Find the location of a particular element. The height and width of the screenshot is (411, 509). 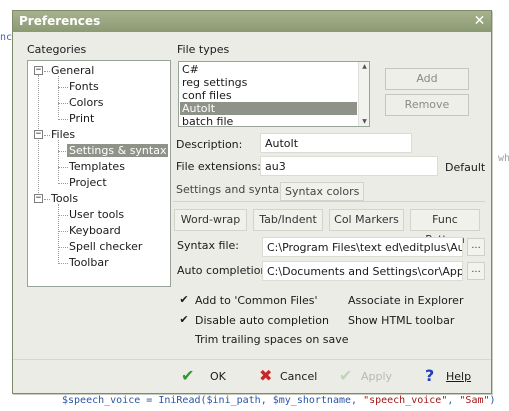

subtab-tab-indent: Tab/Indent is located at coordinates (288, 220).